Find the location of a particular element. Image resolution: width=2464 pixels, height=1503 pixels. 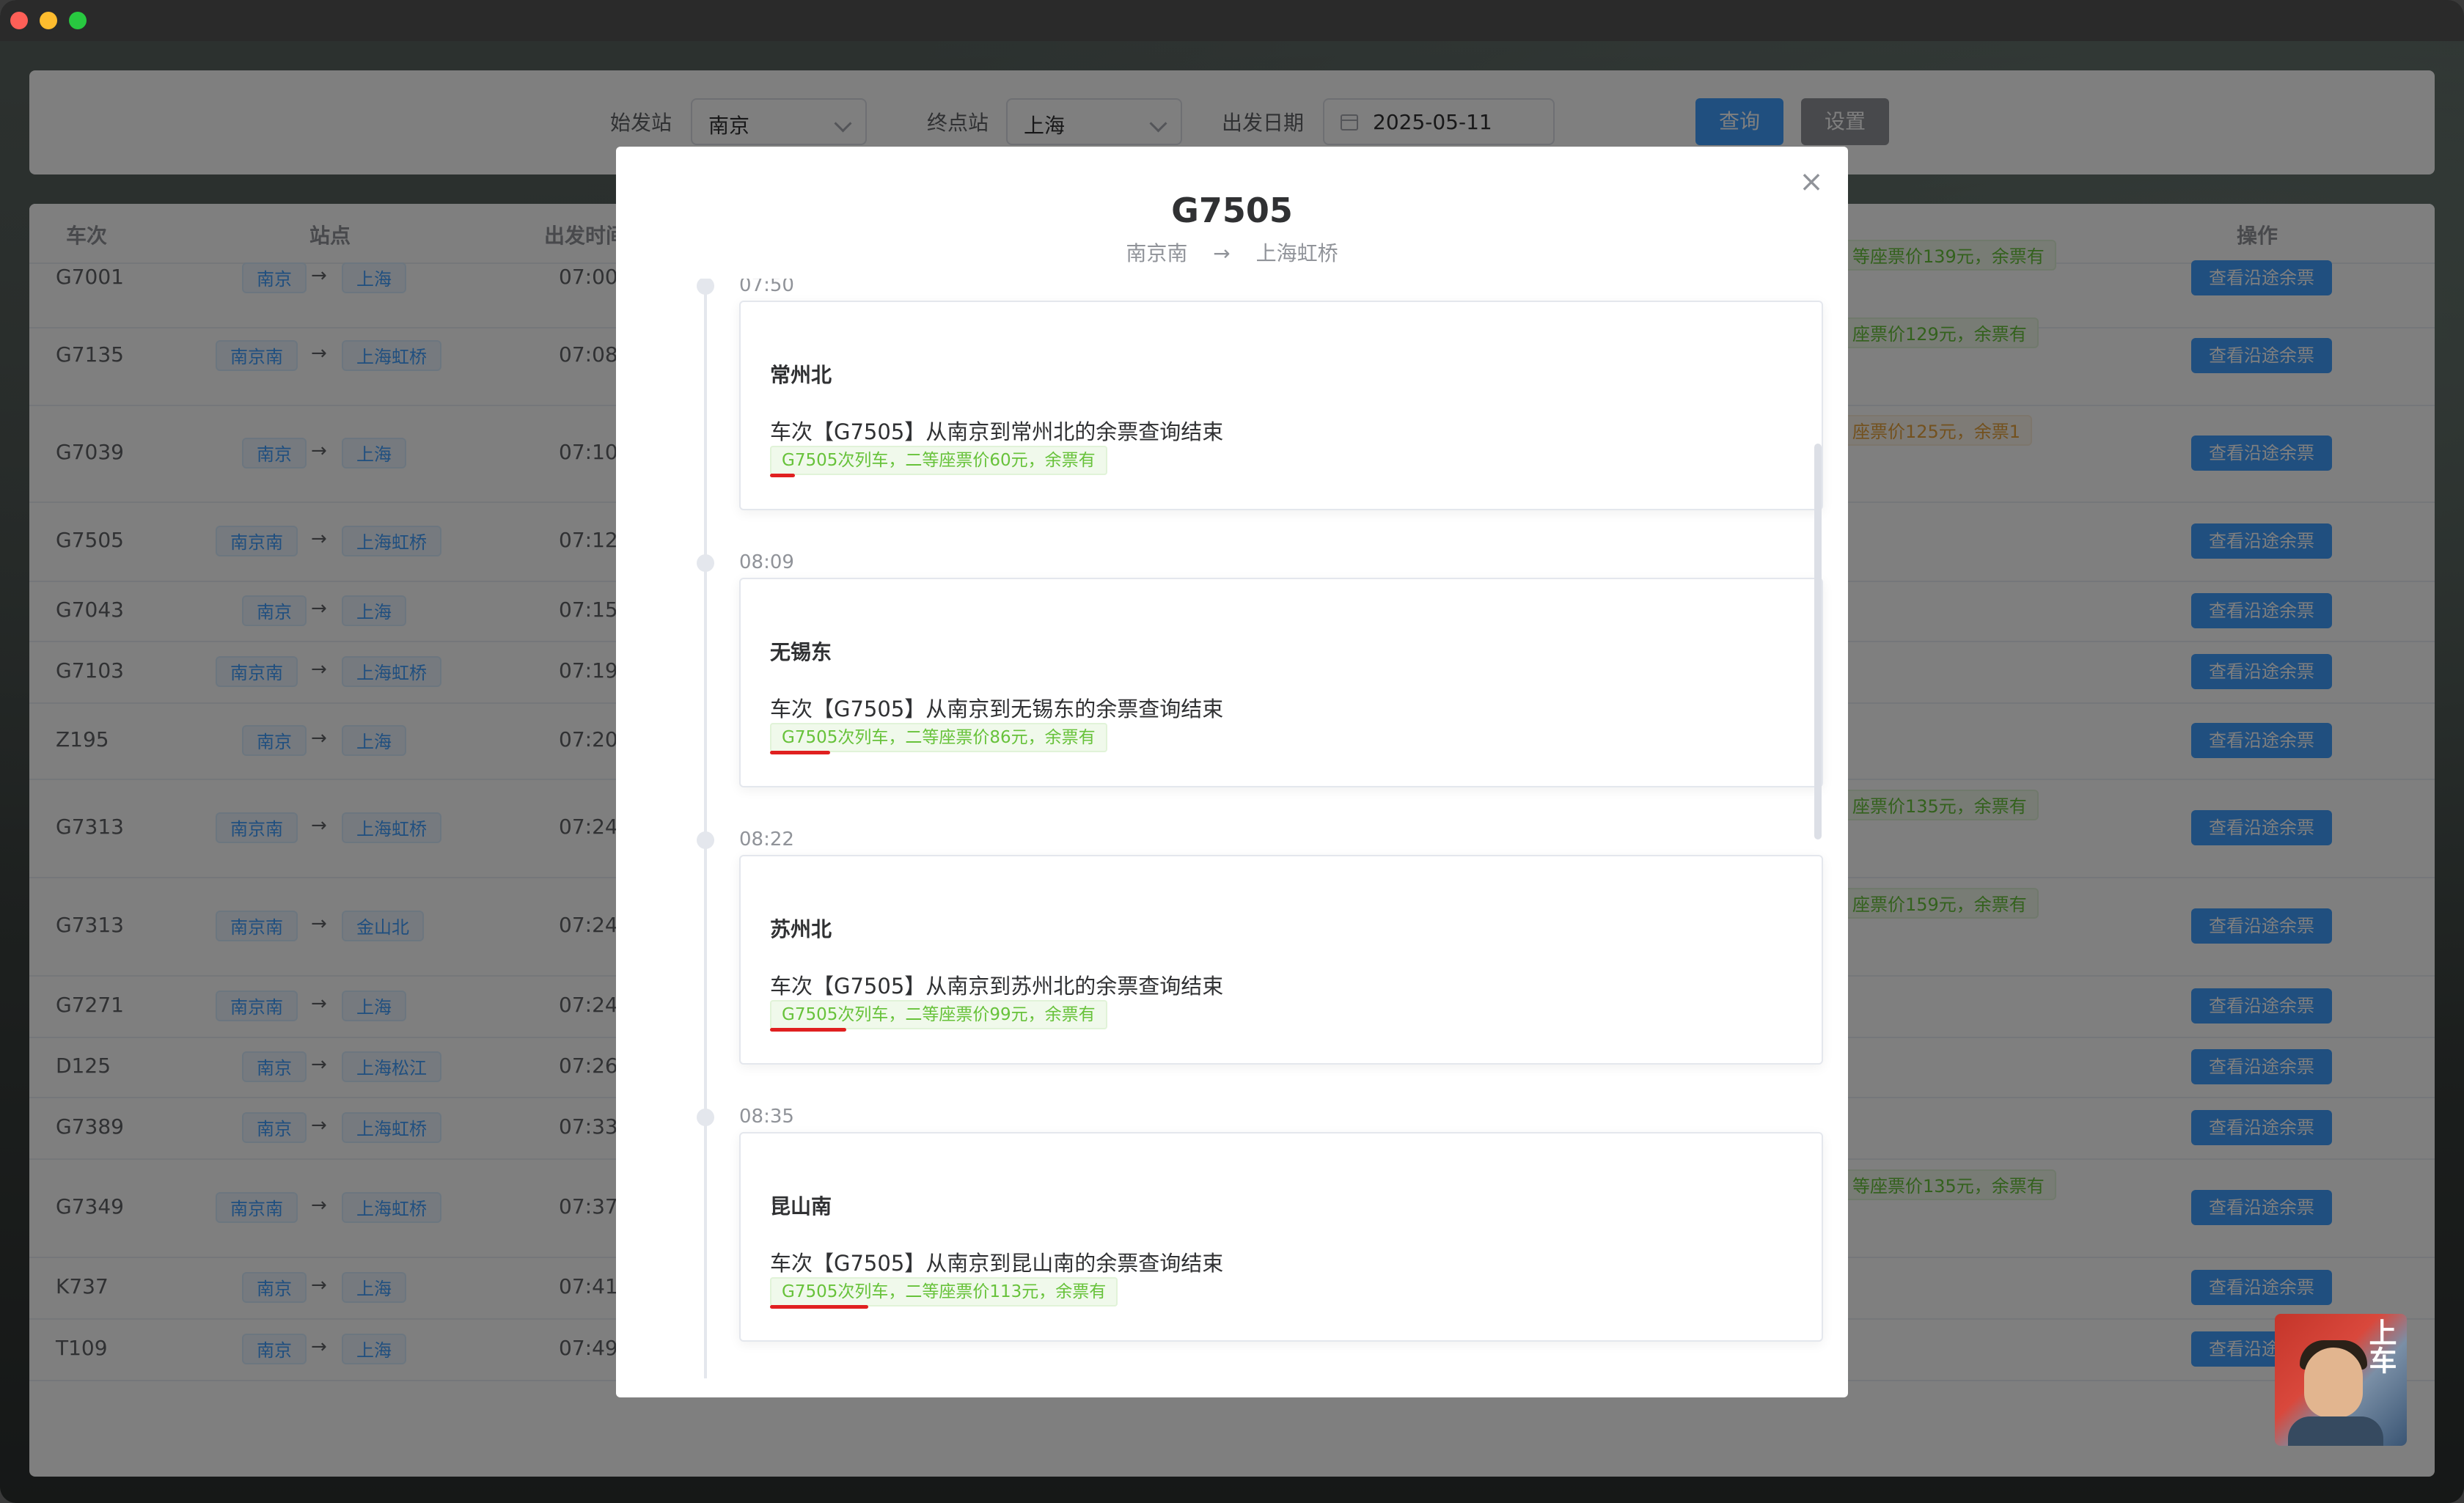

title-bar is located at coordinates (1232, 21).